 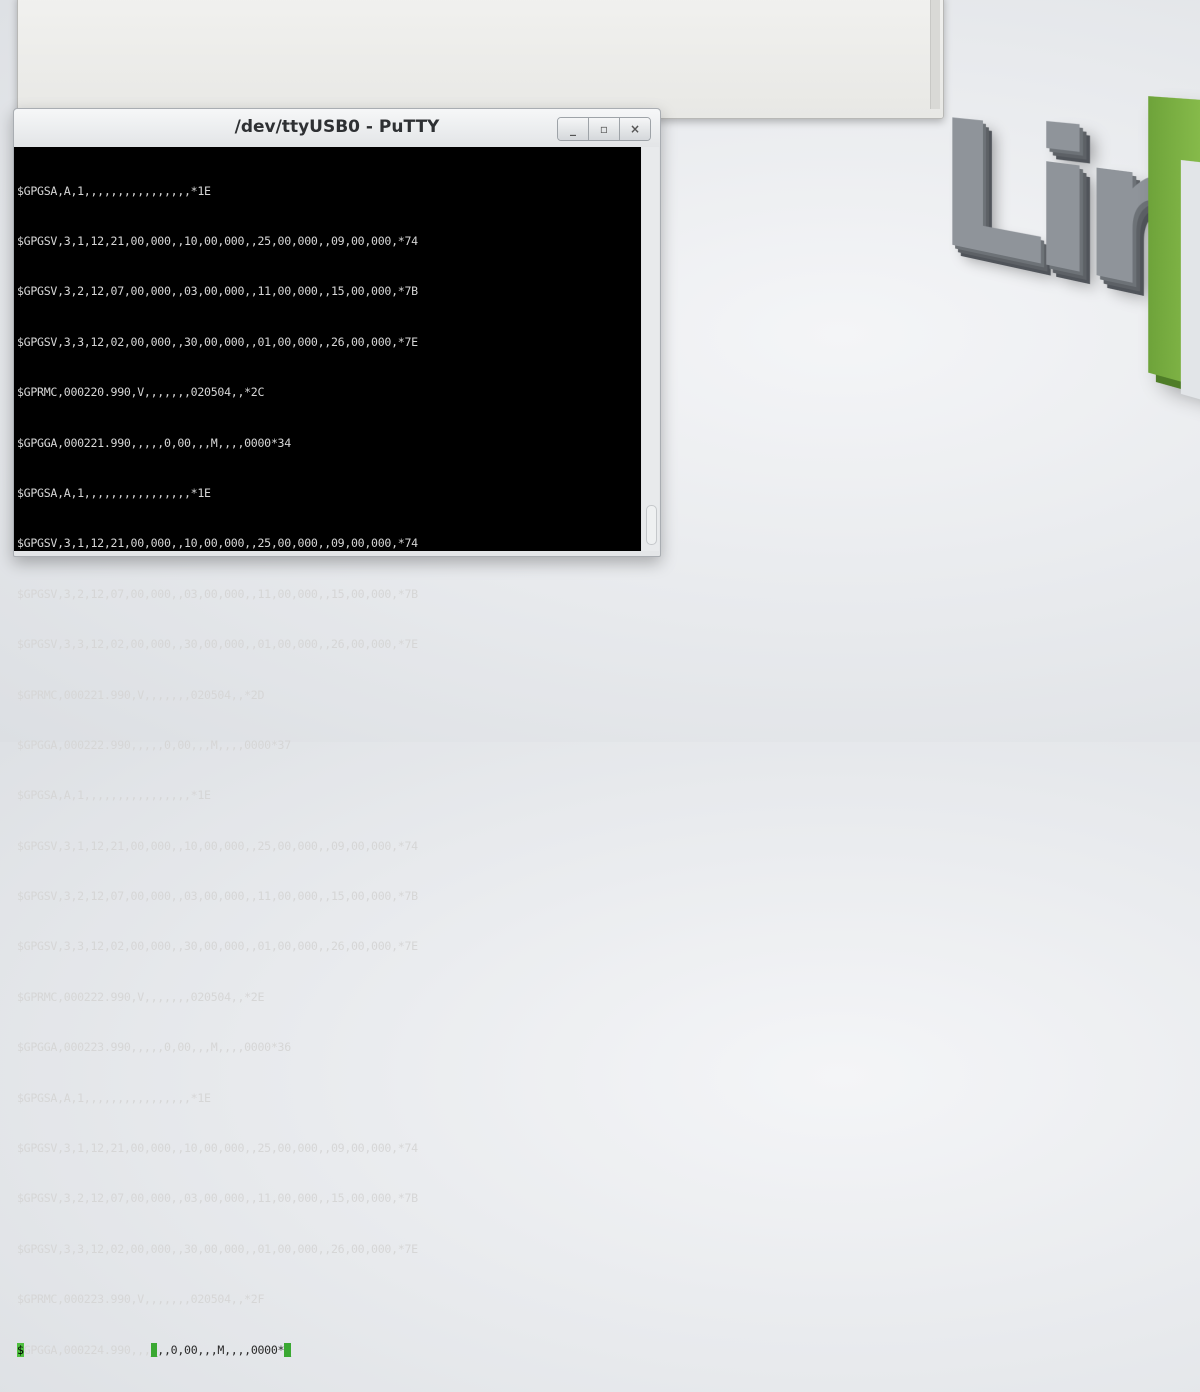 I want to click on window-controls: _ ▫ ×, so click(x=604, y=129).